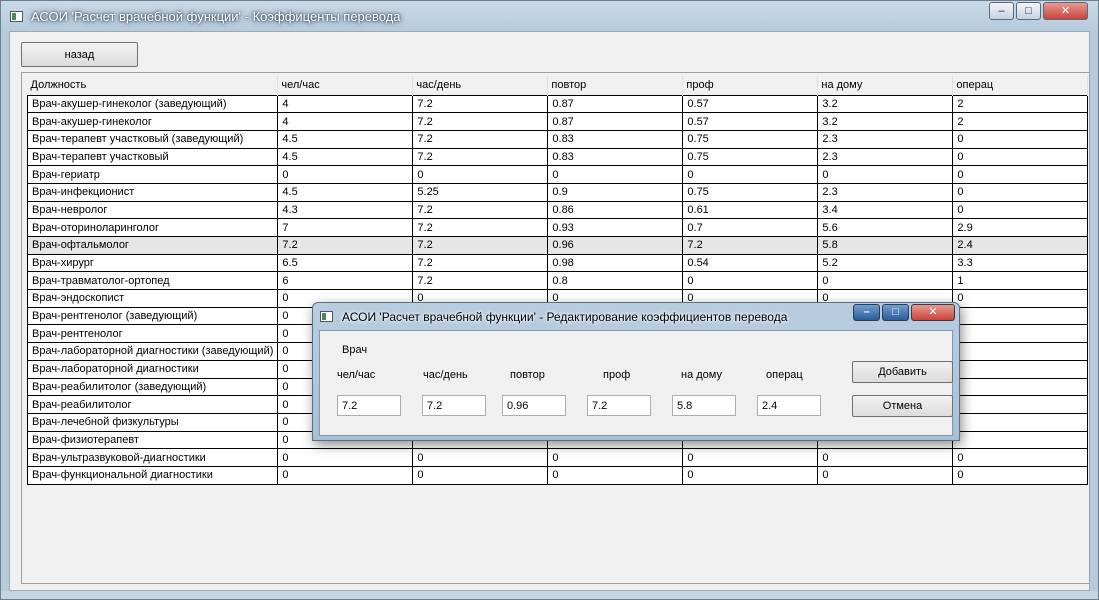 This screenshot has height=600, width=1099. I want to click on cell-repeat: 0.8, so click(615, 281).